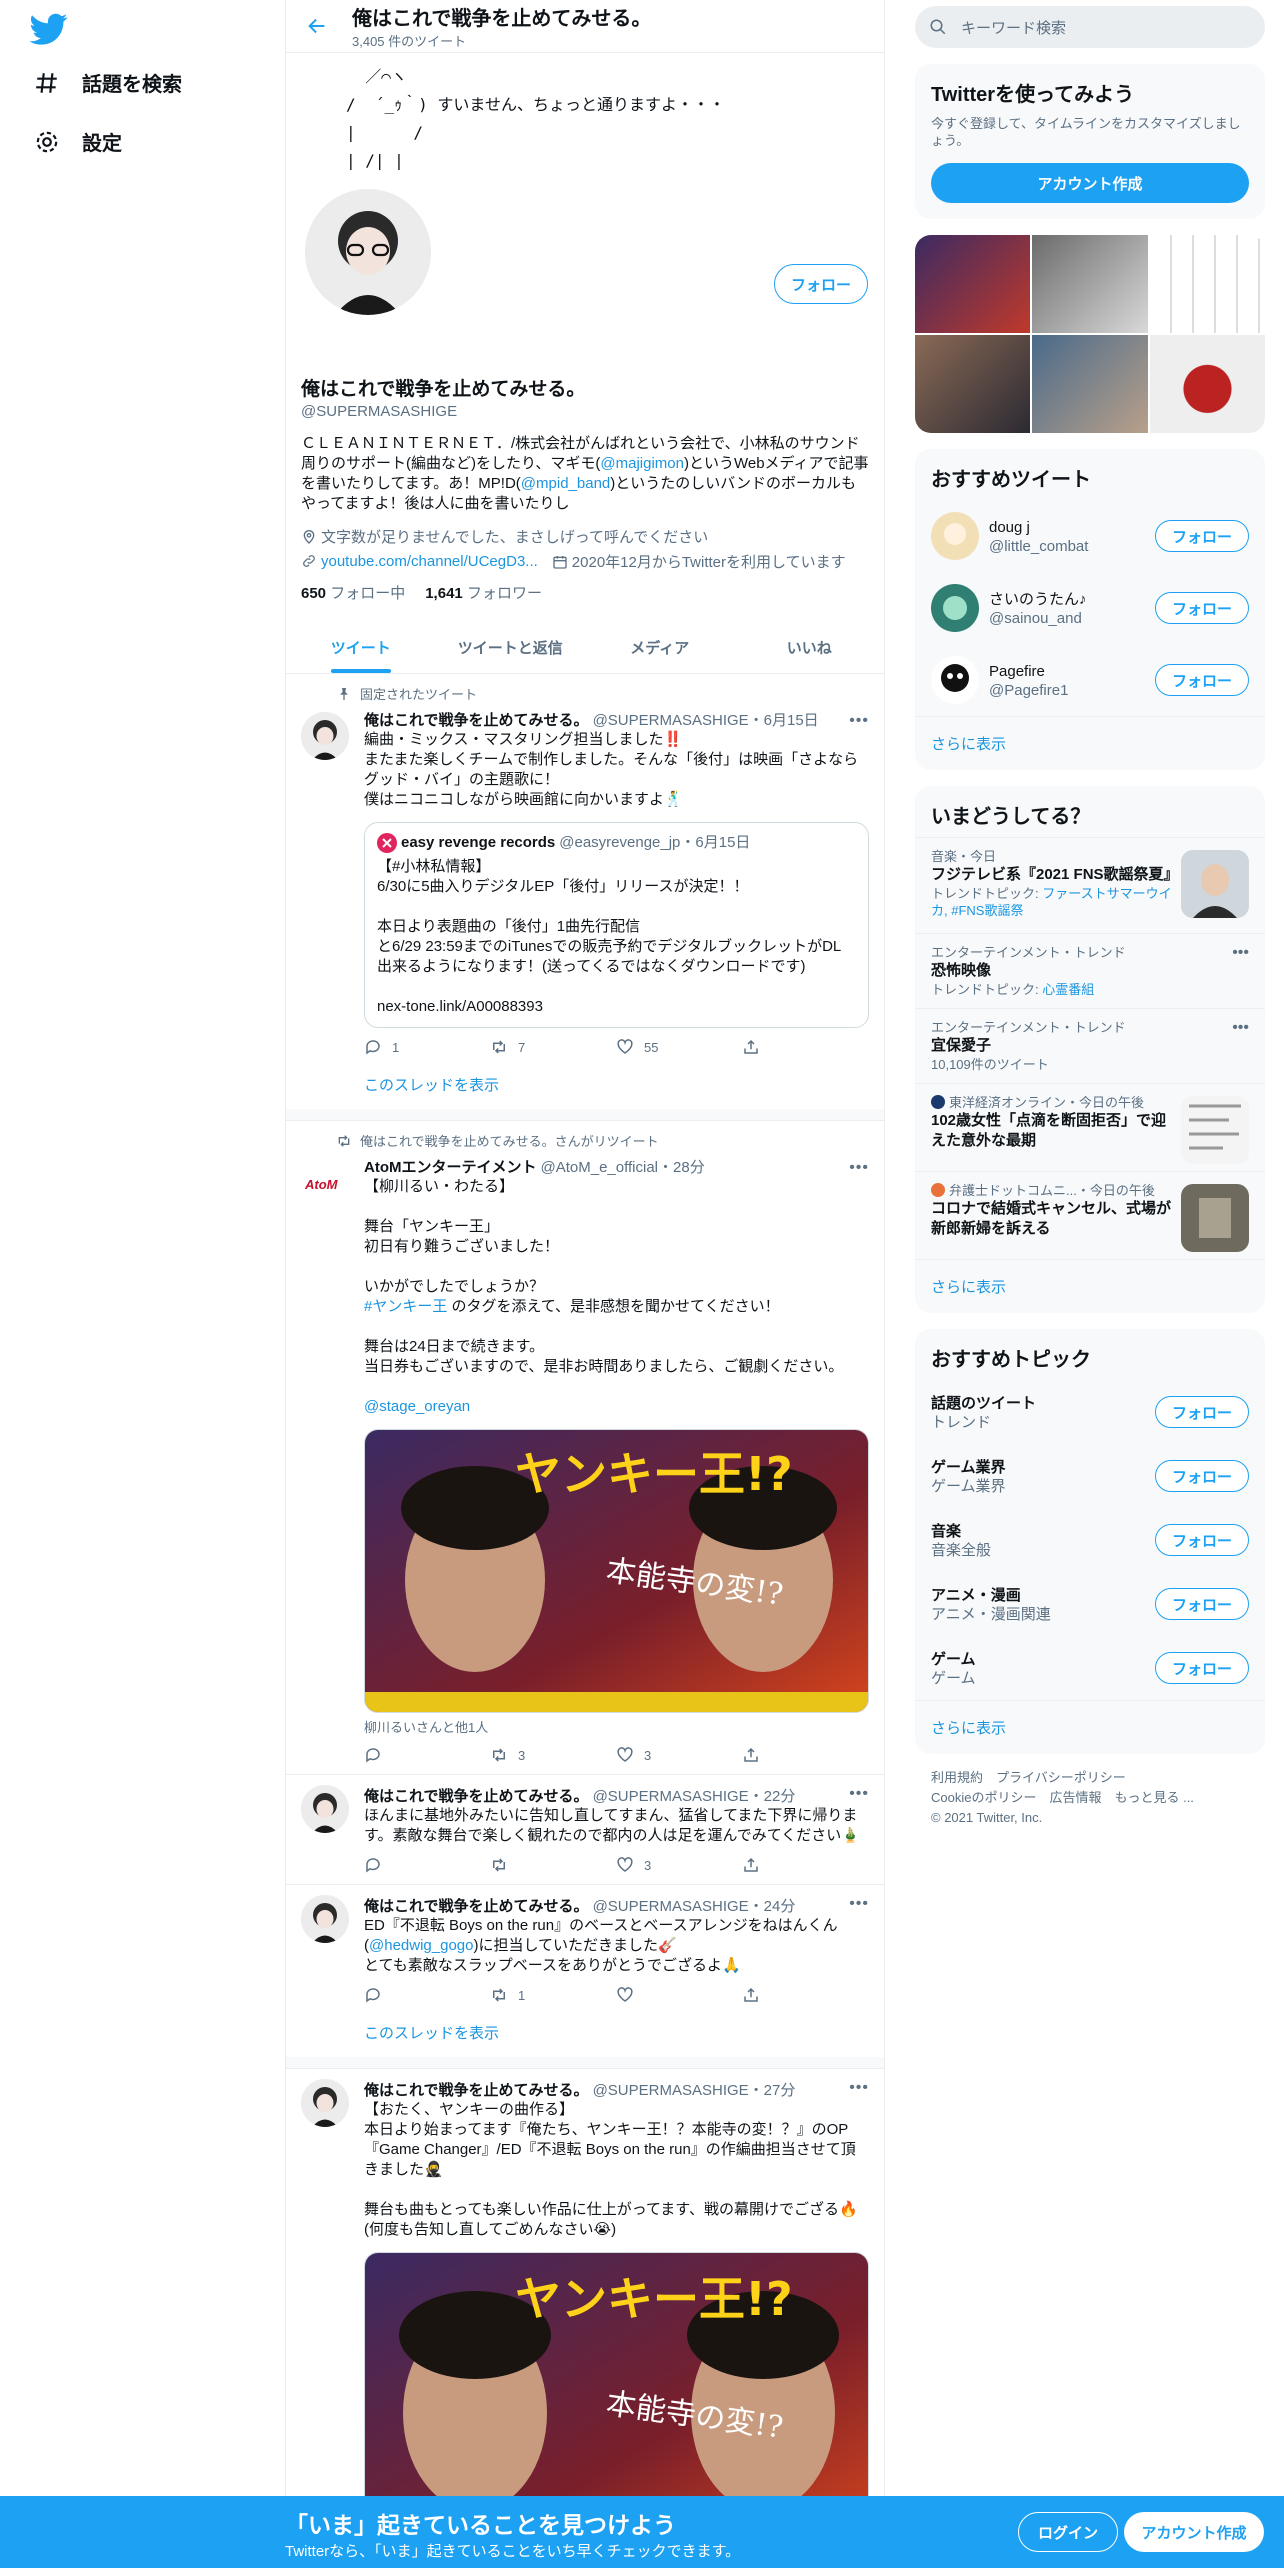  I want to click on like-button, so click(679, 1995).